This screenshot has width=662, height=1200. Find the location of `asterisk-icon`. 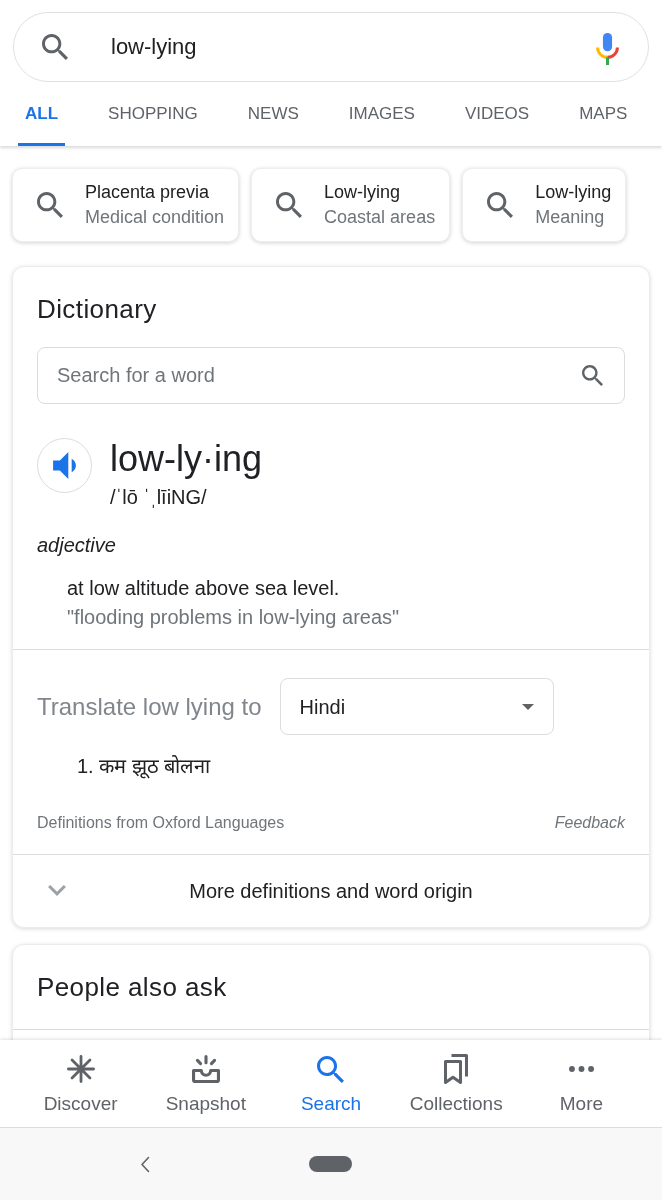

asterisk-icon is located at coordinates (80, 1069).